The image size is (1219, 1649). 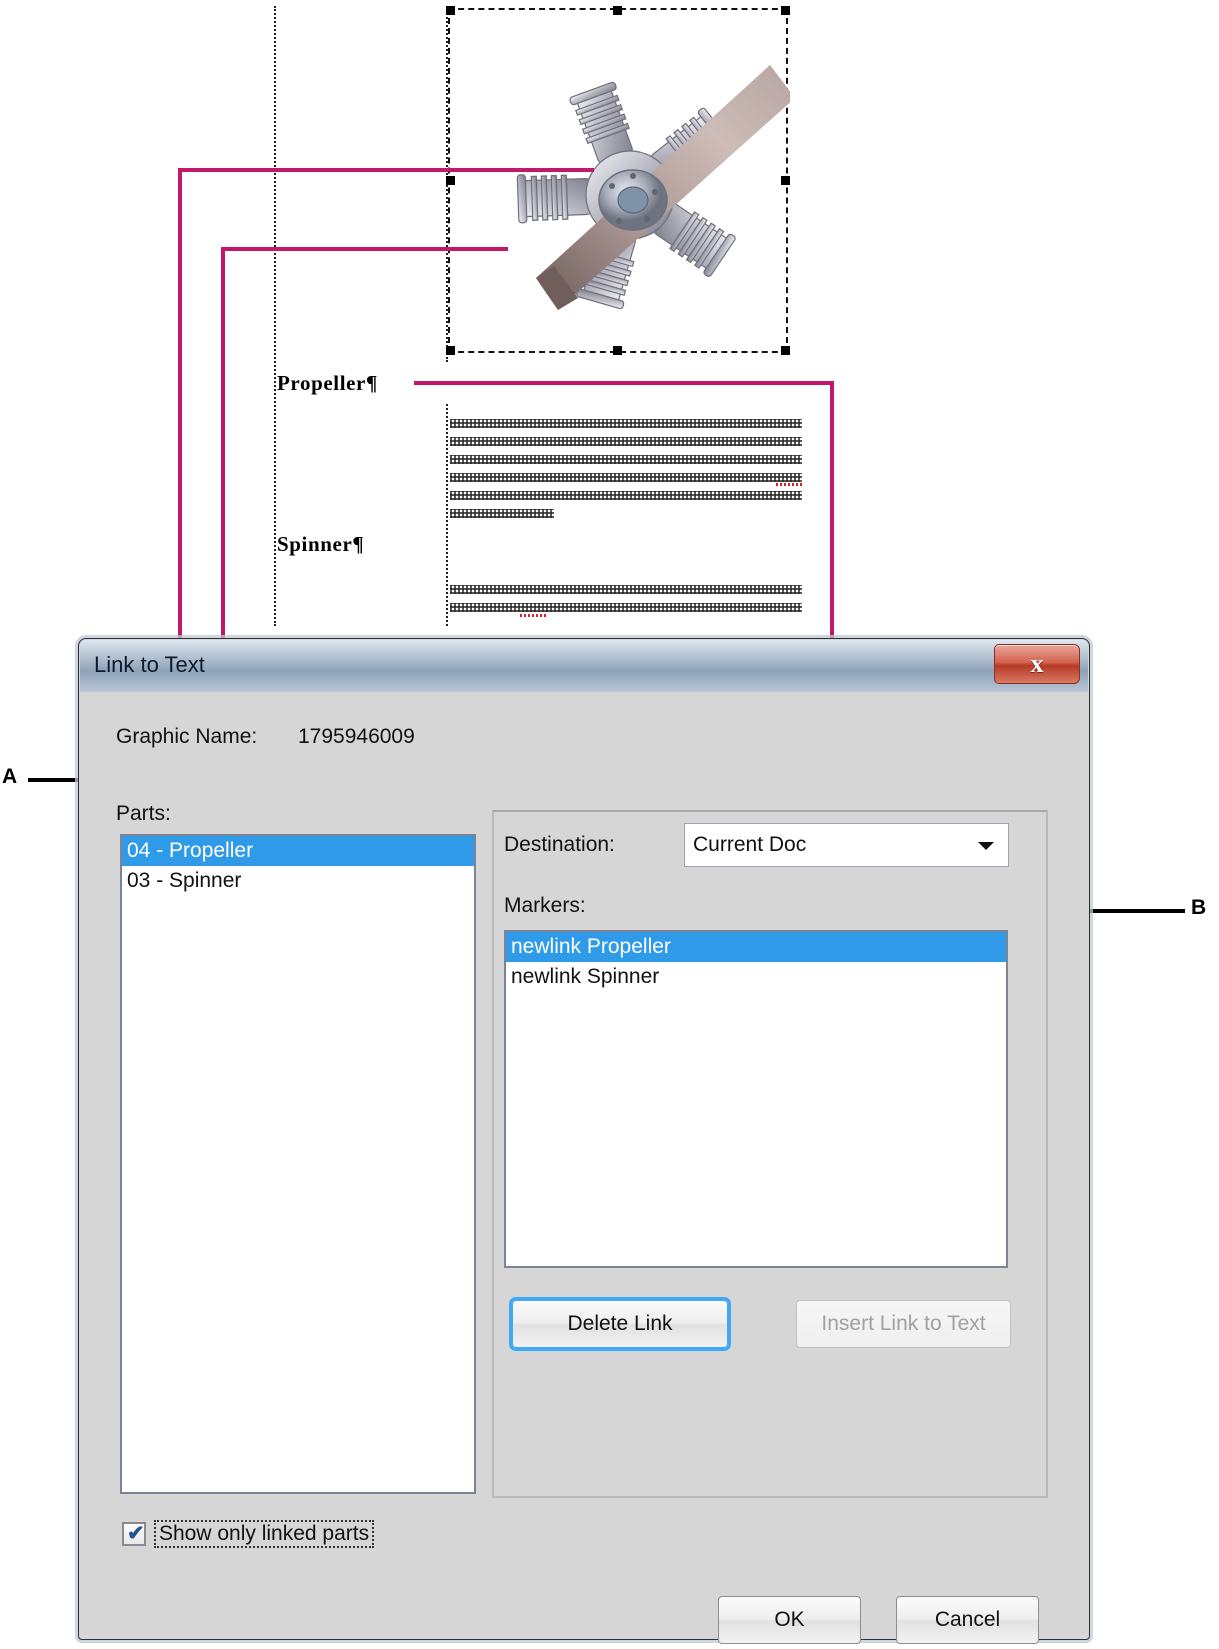 I want to click on checkmark-icon: ✔, so click(x=136, y=1533).